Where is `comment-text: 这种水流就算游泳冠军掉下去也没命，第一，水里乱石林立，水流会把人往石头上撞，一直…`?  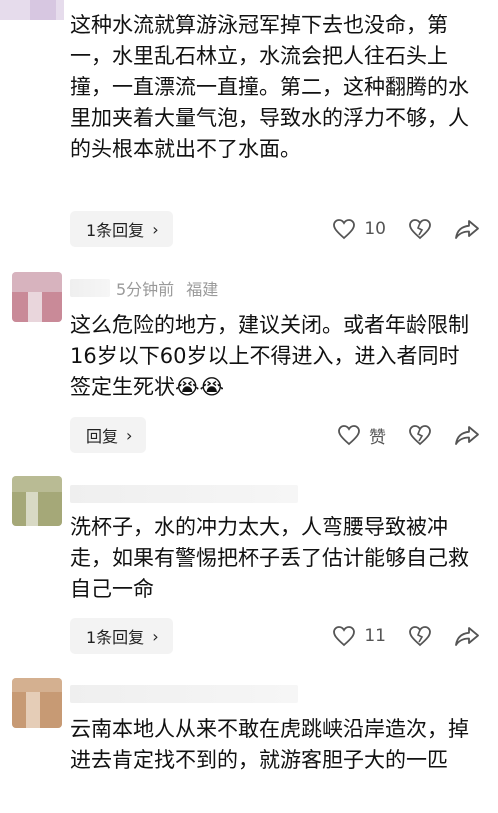 comment-text: 这种水流就算游泳冠军掉下去也没命，第一，水里乱石林立，水流会把人往石头上撞，一直… is located at coordinates (269, 87).